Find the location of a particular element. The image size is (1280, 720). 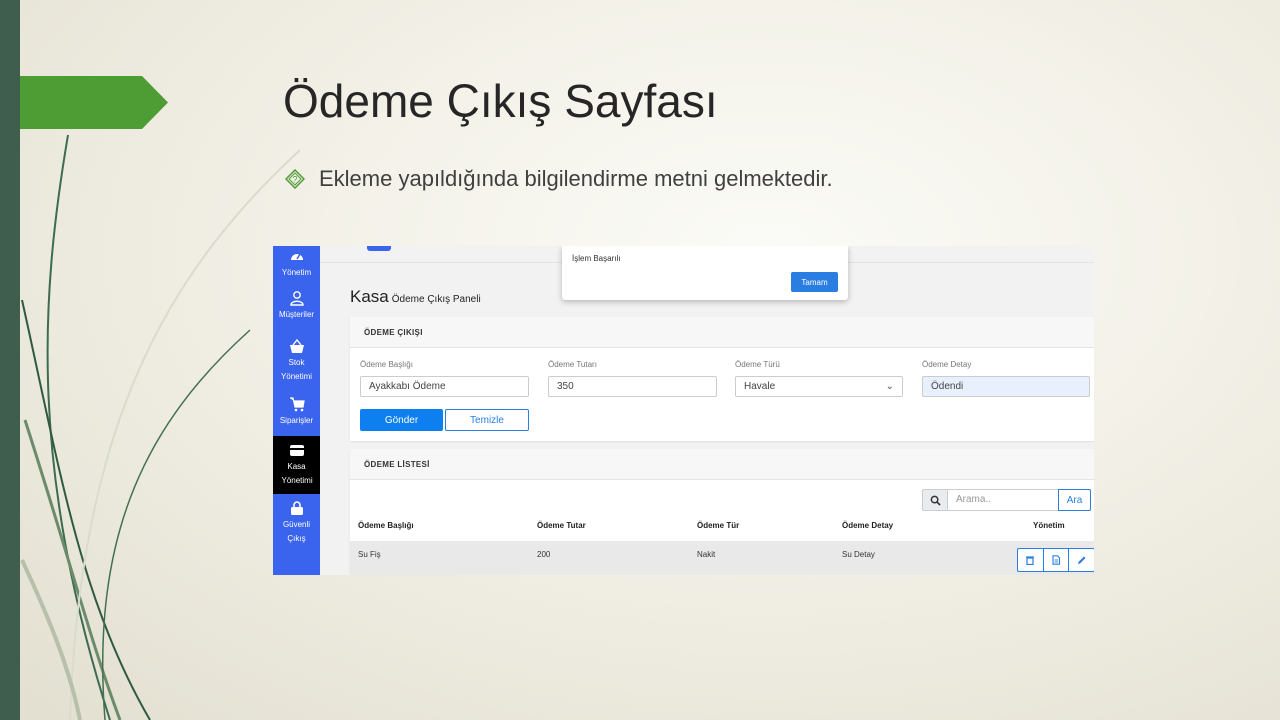

card-header-title: ÖDEME ÇIKIŞI is located at coordinates (393, 332).